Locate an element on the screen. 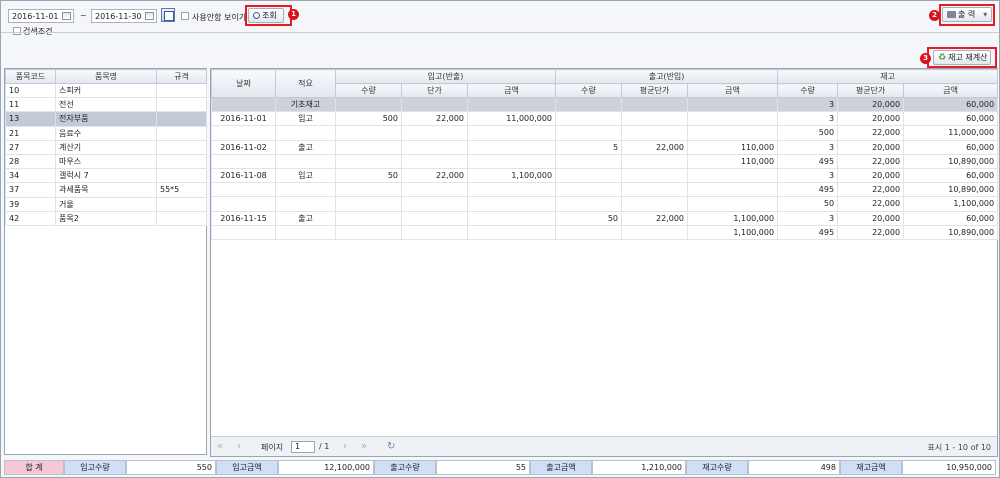 This screenshot has height=478, width=1000. item-cell: 거울 is located at coordinates (106, 204).